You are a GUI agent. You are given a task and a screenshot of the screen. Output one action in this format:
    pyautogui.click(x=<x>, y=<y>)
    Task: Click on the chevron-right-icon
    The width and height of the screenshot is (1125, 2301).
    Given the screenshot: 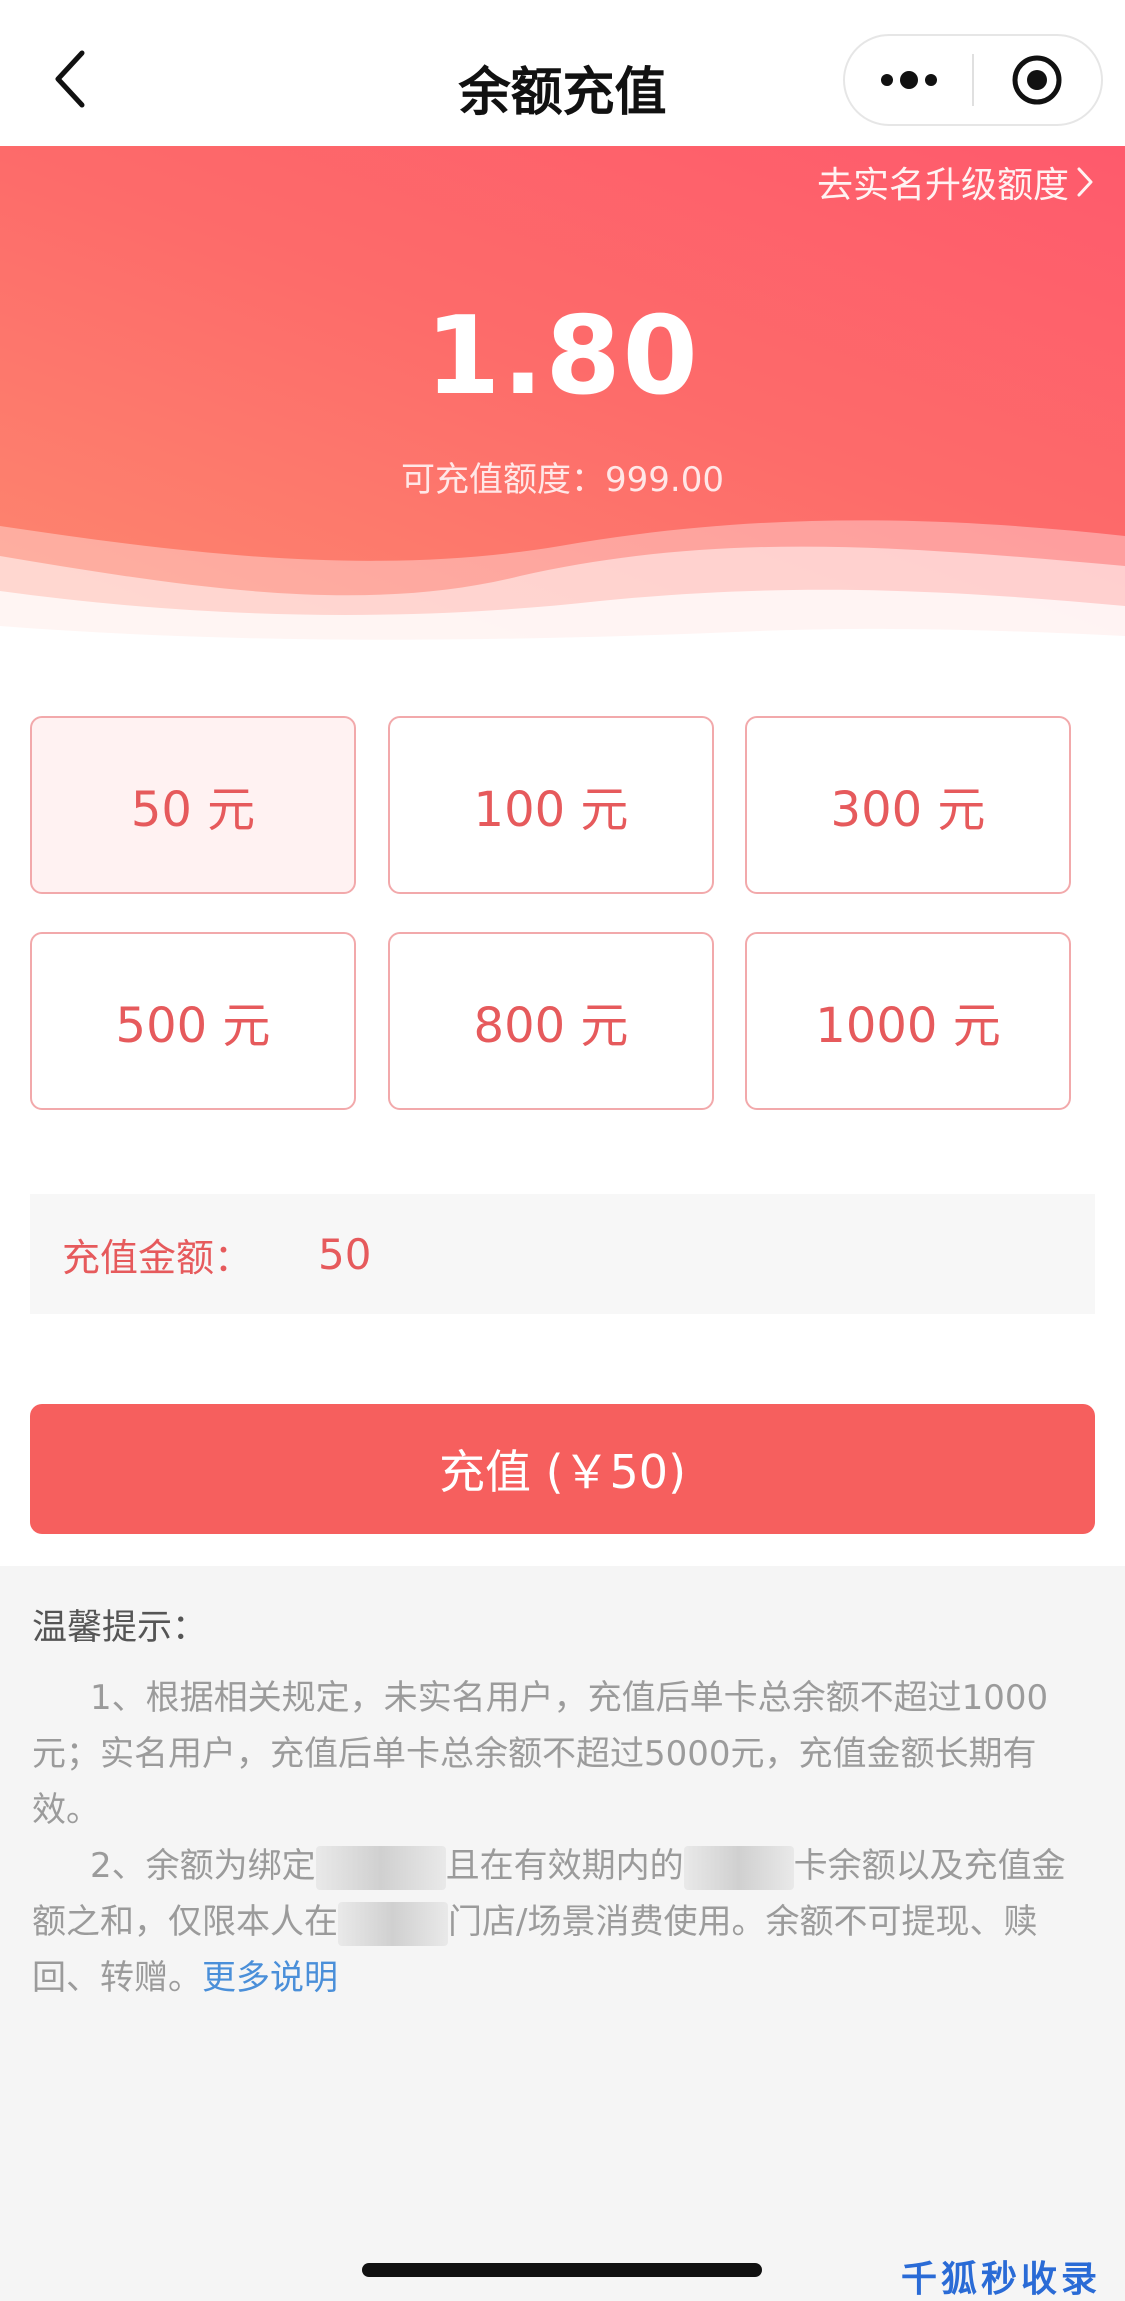 What is the action you would take?
    pyautogui.click(x=1085, y=182)
    